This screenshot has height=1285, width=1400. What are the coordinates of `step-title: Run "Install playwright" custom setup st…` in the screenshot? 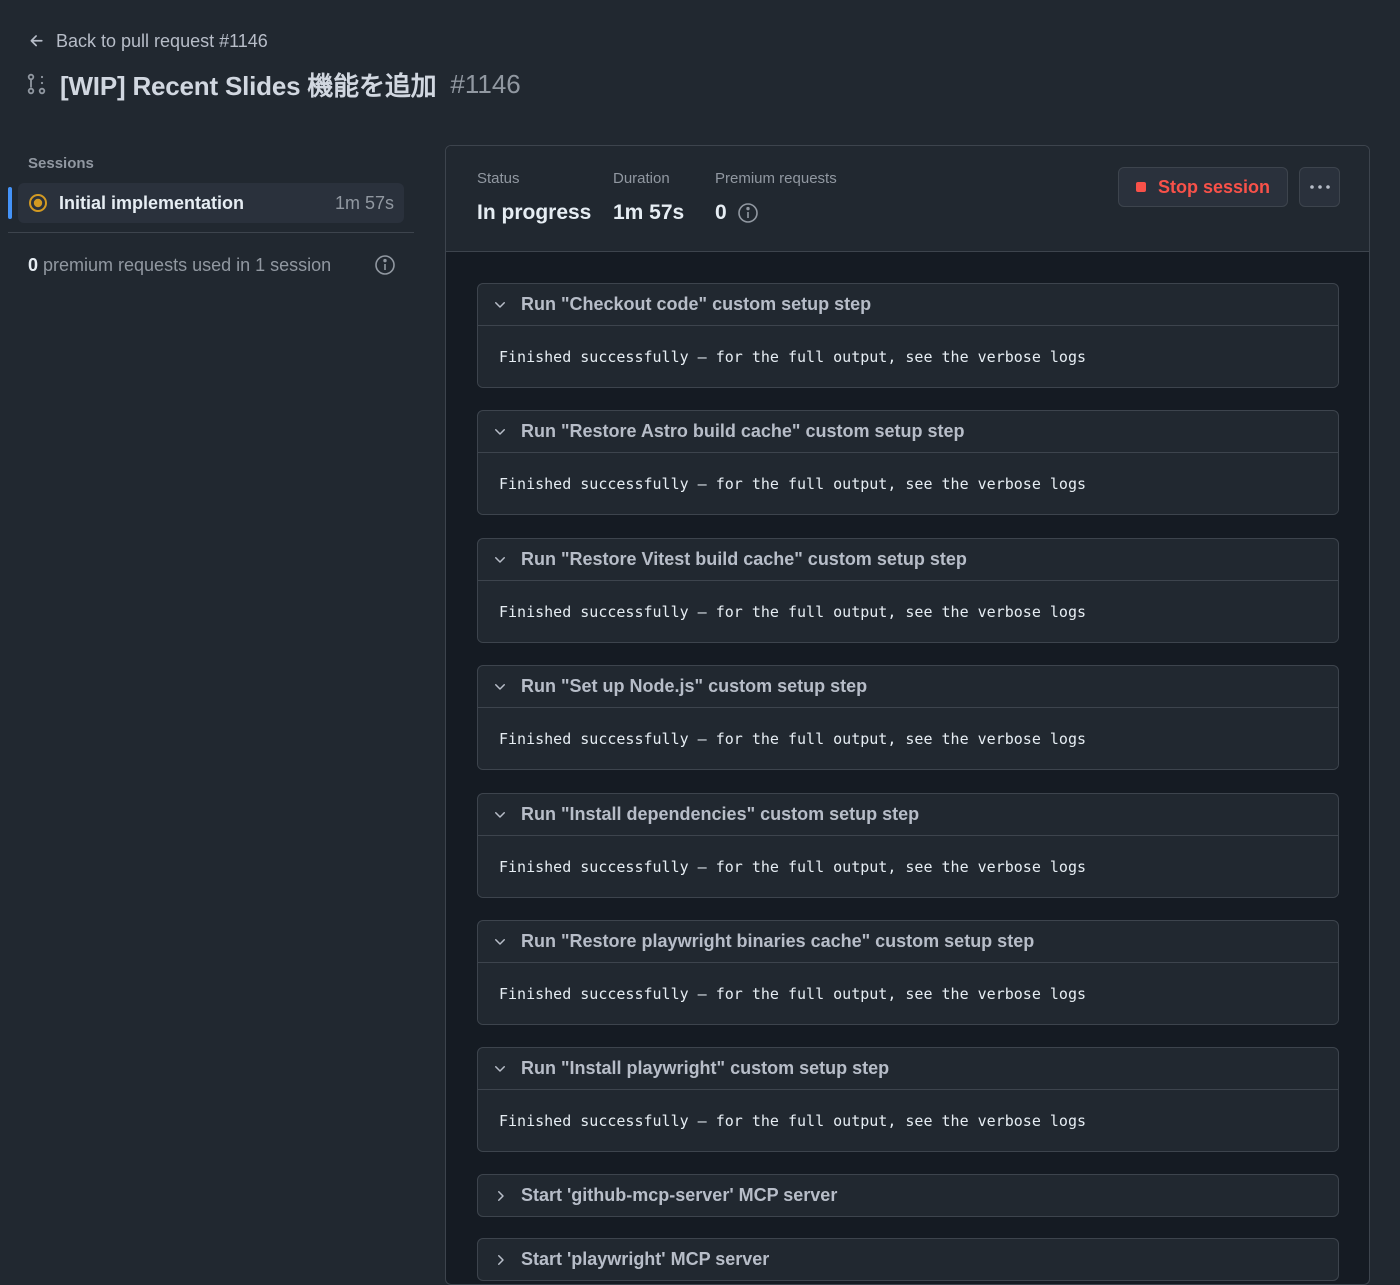 It's located at (705, 1068).